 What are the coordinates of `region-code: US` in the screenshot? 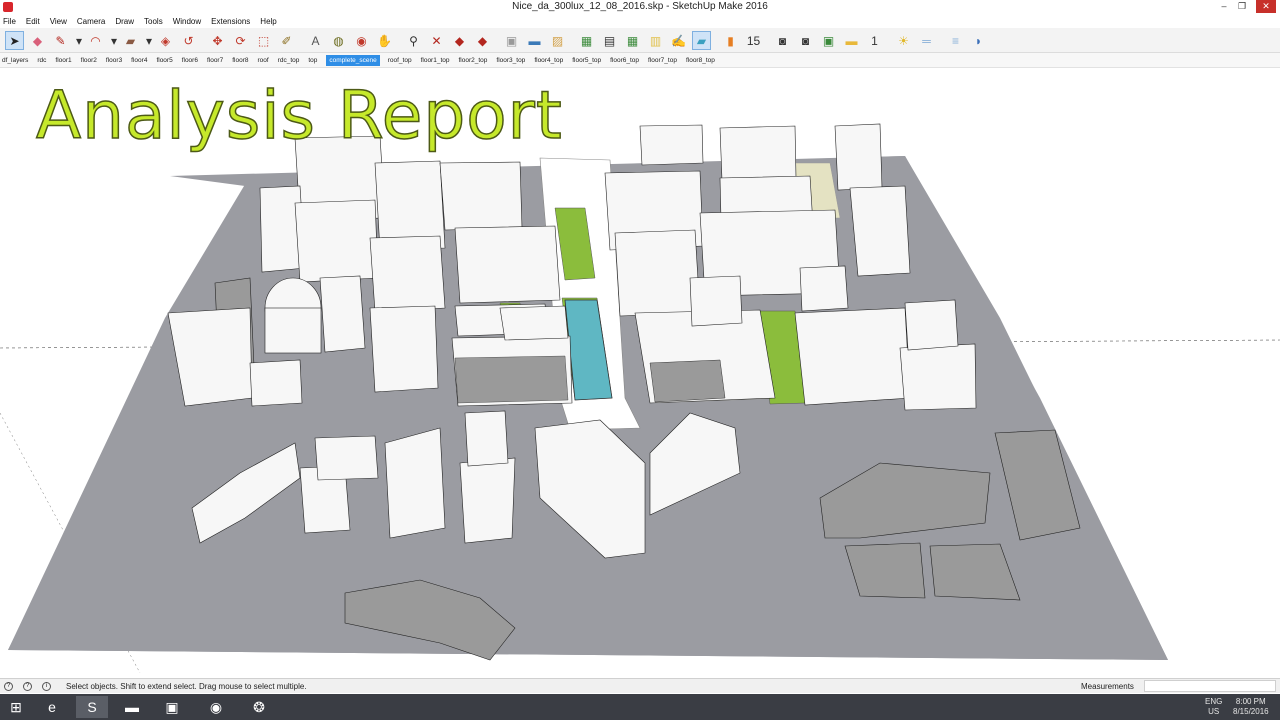 It's located at (1214, 711).